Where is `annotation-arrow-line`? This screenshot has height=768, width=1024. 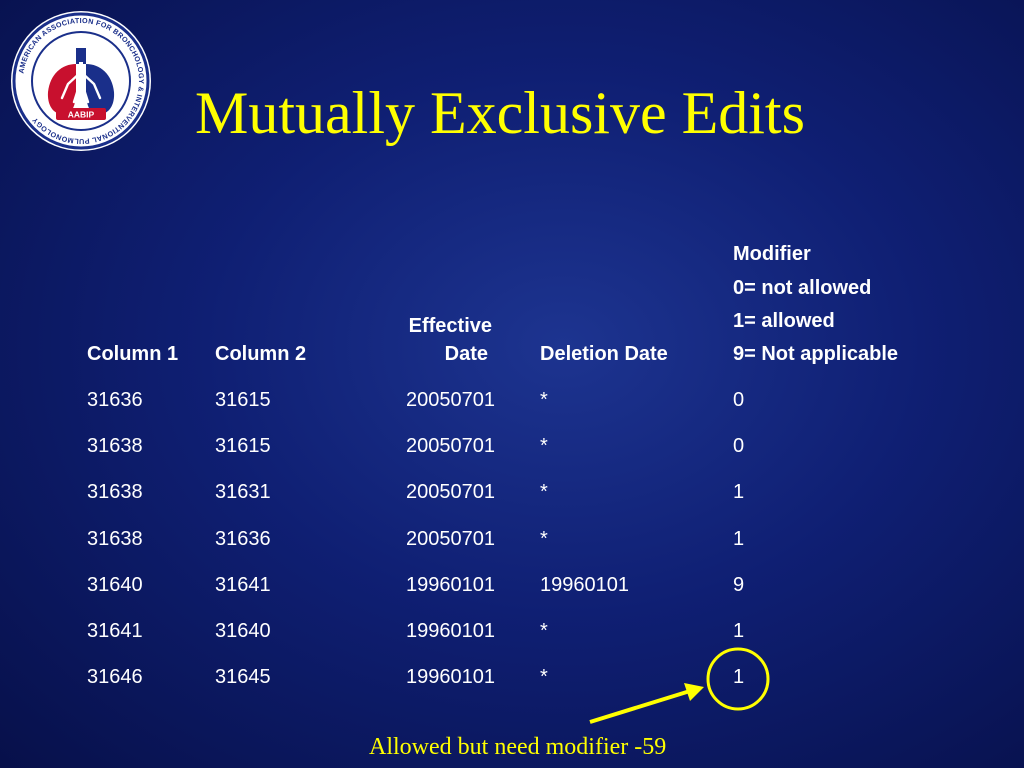
annotation-arrow-line is located at coordinates (640, 706).